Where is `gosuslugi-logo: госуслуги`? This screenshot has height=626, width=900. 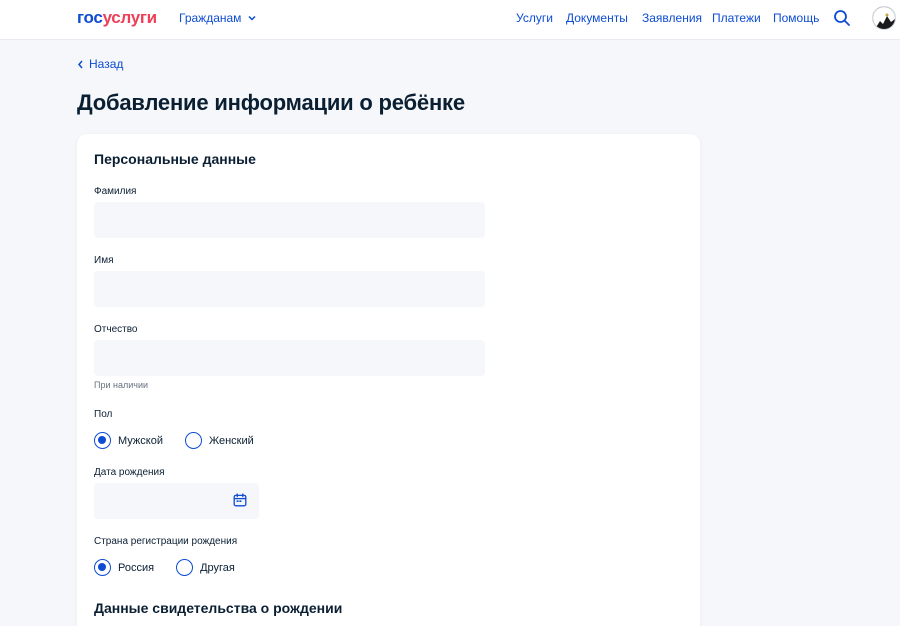 gosuslugi-logo: госуслуги is located at coordinates (117, 18).